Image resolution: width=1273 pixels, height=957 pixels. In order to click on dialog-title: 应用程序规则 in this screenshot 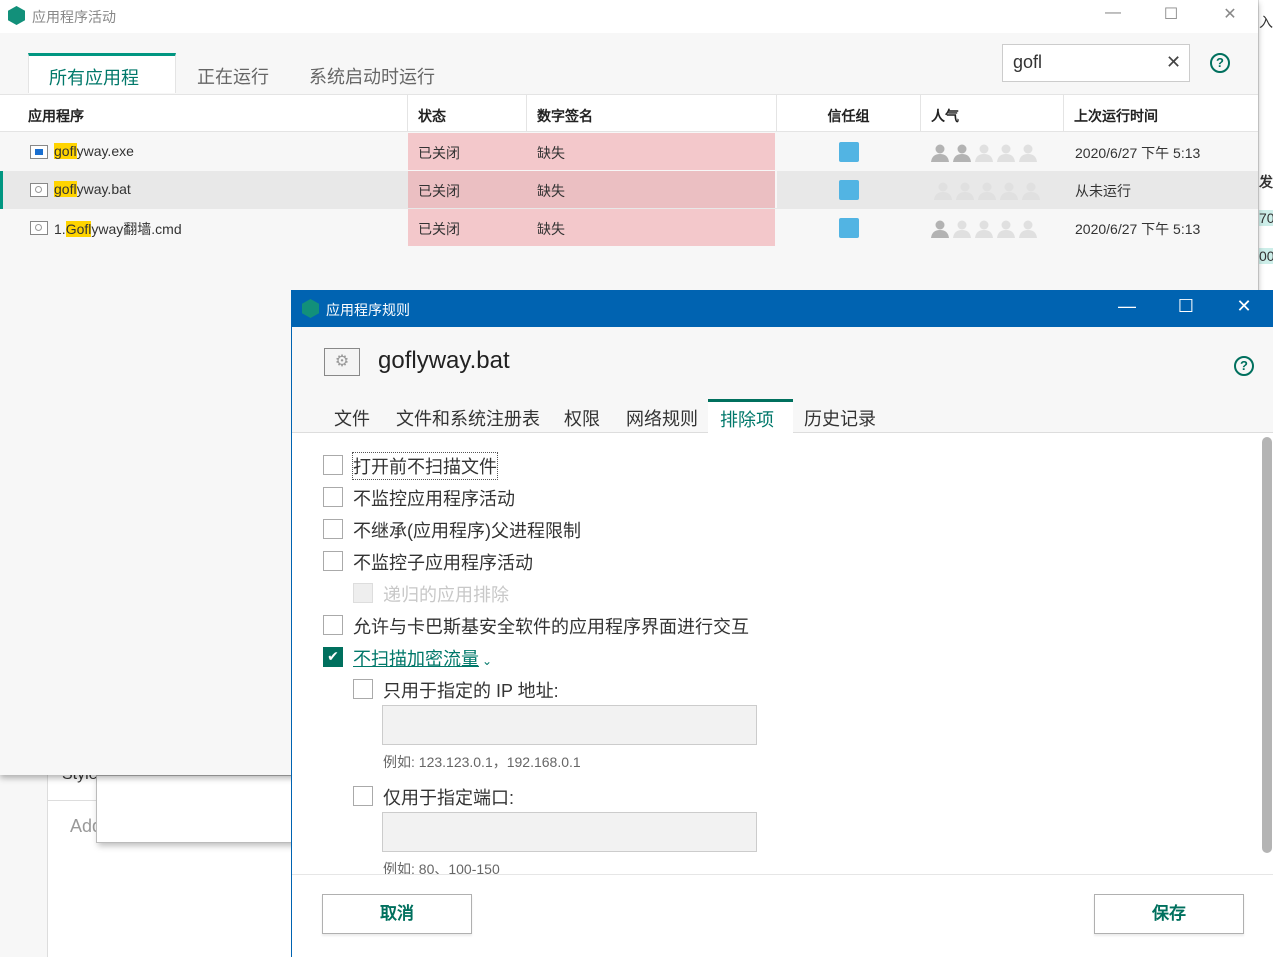, I will do `click(368, 310)`.